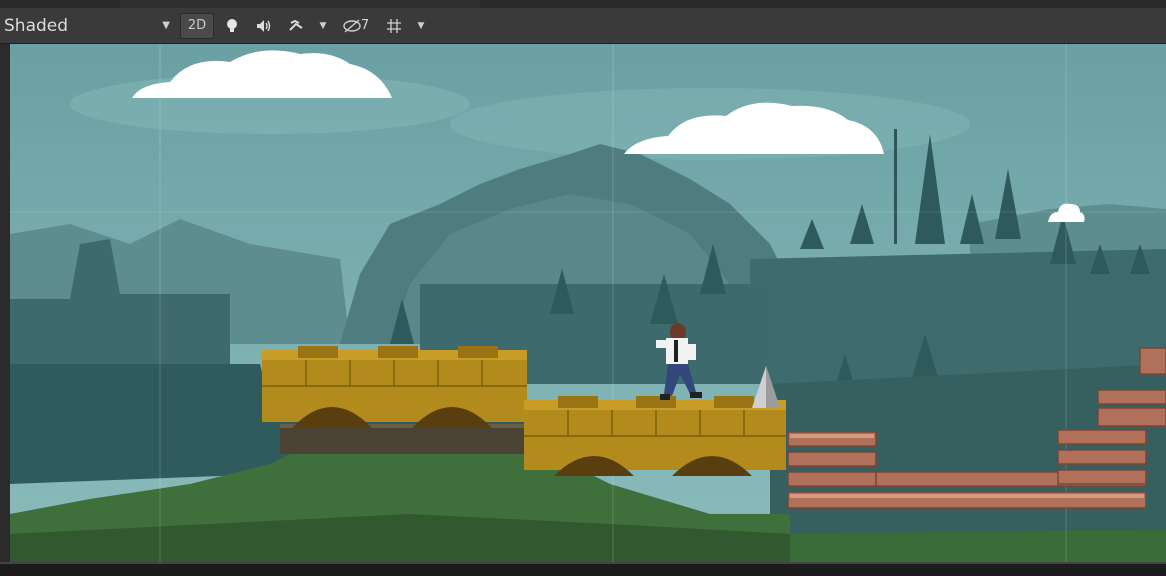 This screenshot has width=1166, height=576. Describe the element at coordinates (1066, 212) in the screenshot. I see `cloud-sprite-small` at that location.